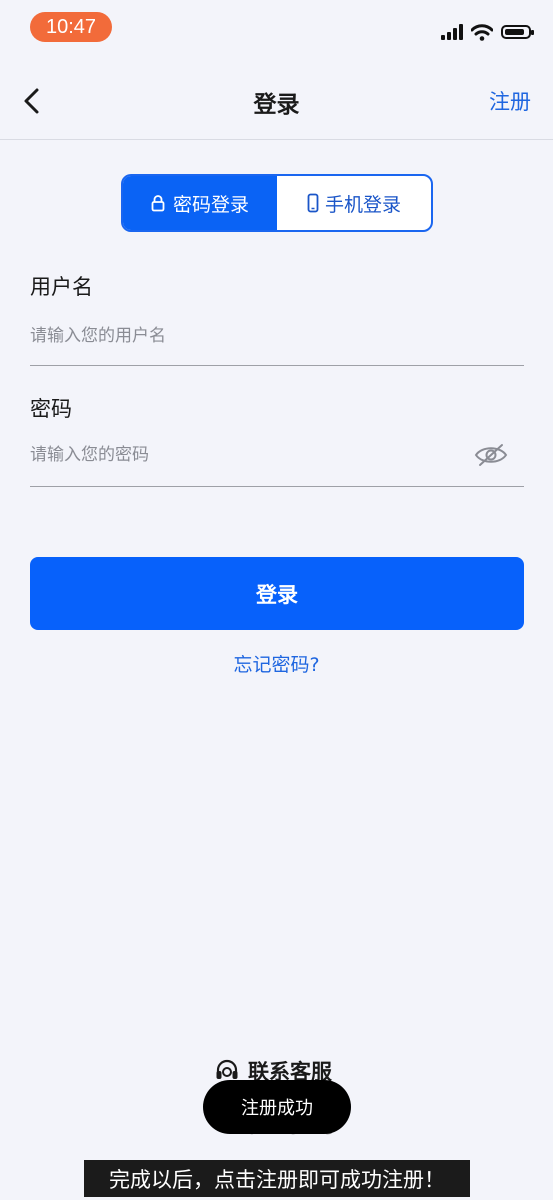  What do you see at coordinates (277, 365) in the screenshot?
I see `username-underline` at bounding box center [277, 365].